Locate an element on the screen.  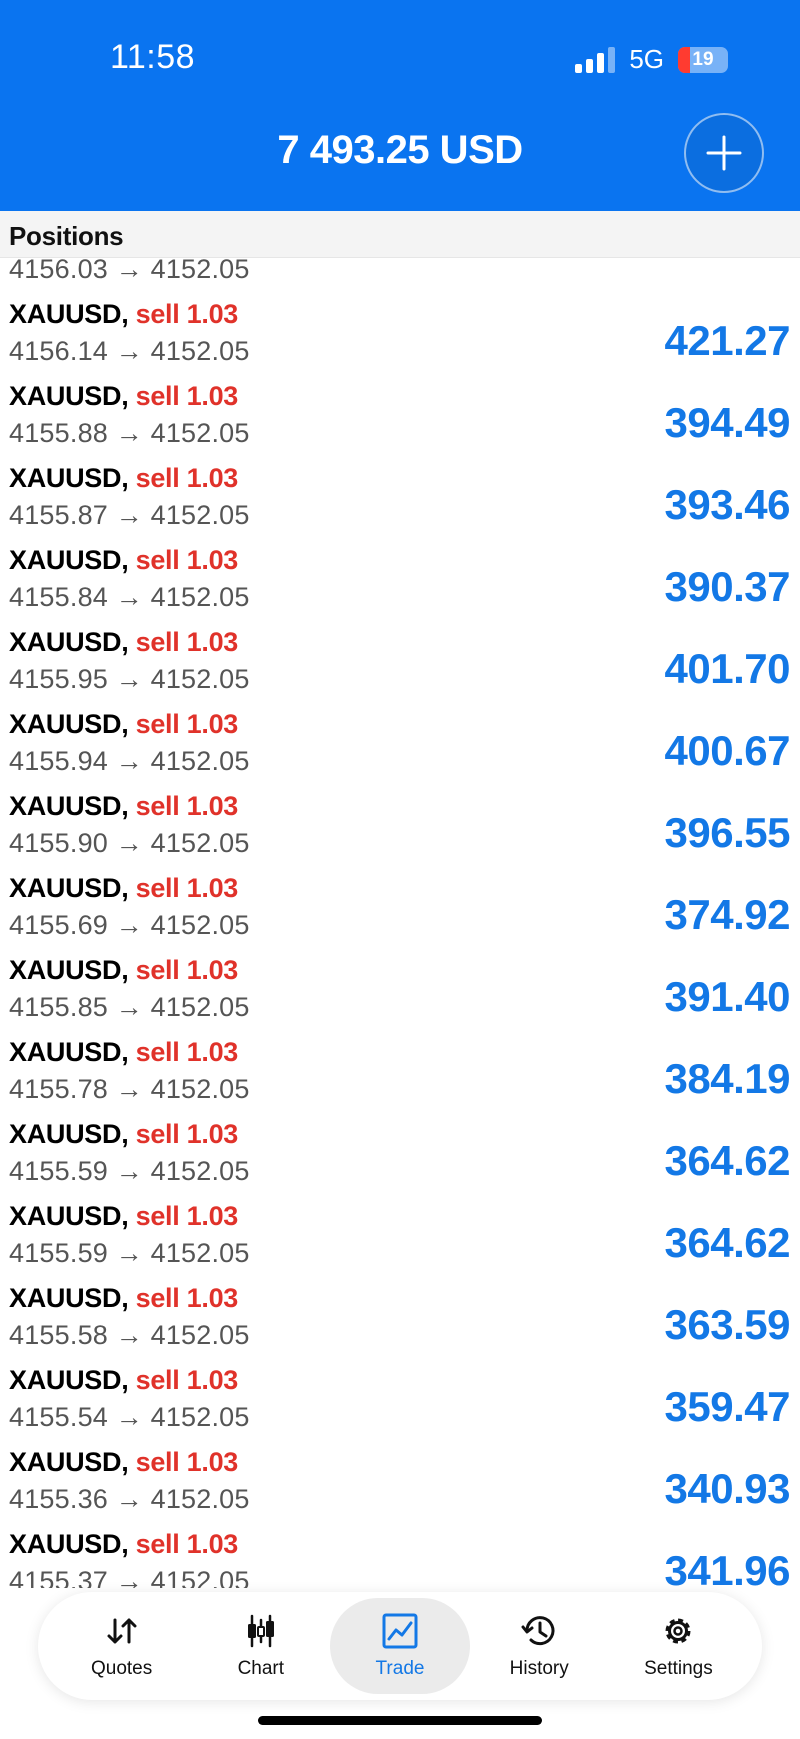
position-row: XAUUSD, sell 1.03 4155.84 → 4152.05 390.37 is located at coordinates (400, 577).